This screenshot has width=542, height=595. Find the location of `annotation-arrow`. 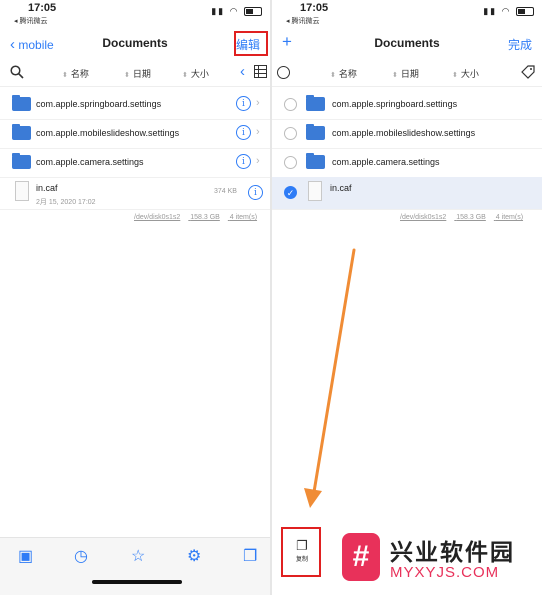

annotation-arrow is located at coordinates (330, 378).